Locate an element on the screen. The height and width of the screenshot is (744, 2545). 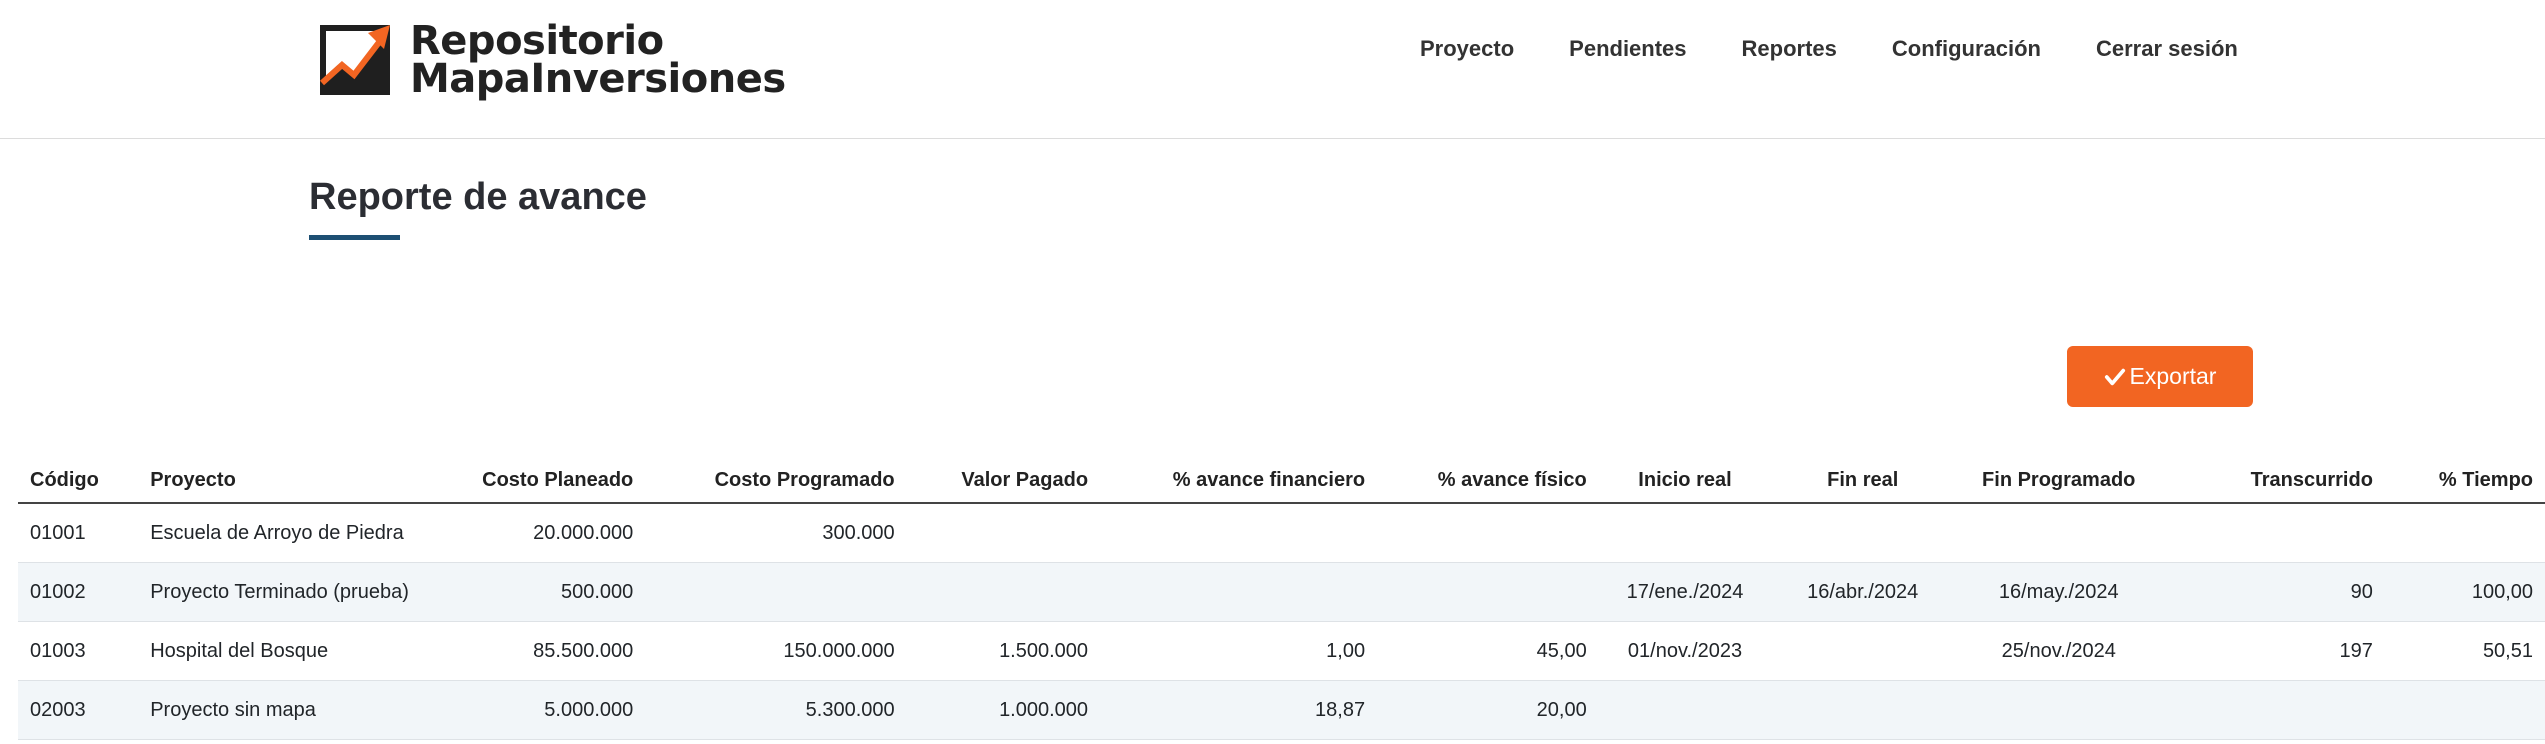
cell-fin-programado: 25/nov./2024 is located at coordinates (2059, 651).